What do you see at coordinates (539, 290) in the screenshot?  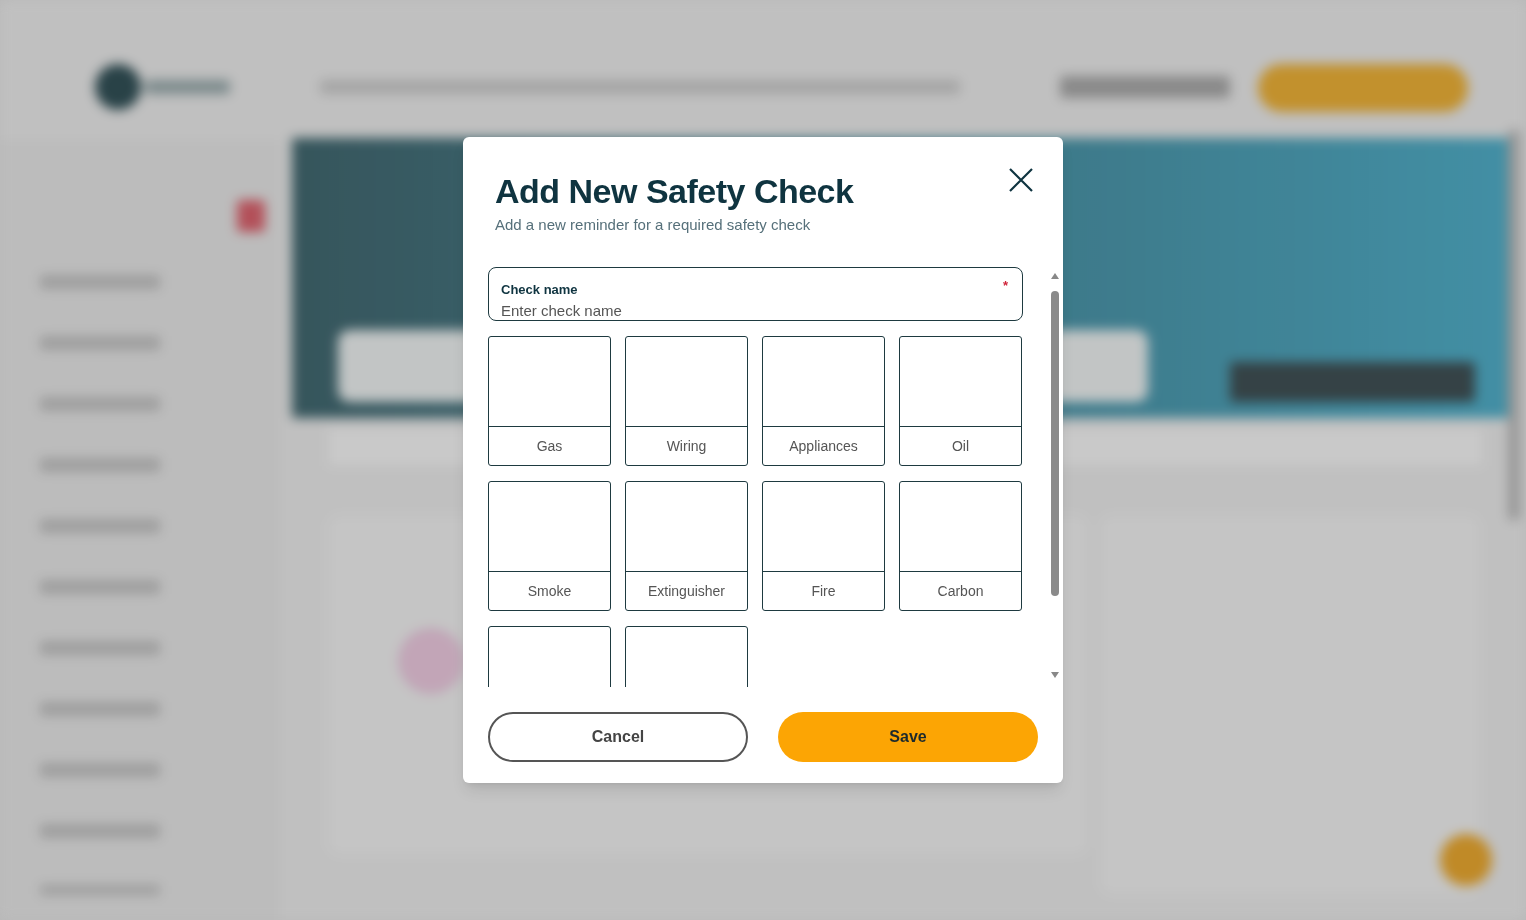 I see `field-label: Check name` at bounding box center [539, 290].